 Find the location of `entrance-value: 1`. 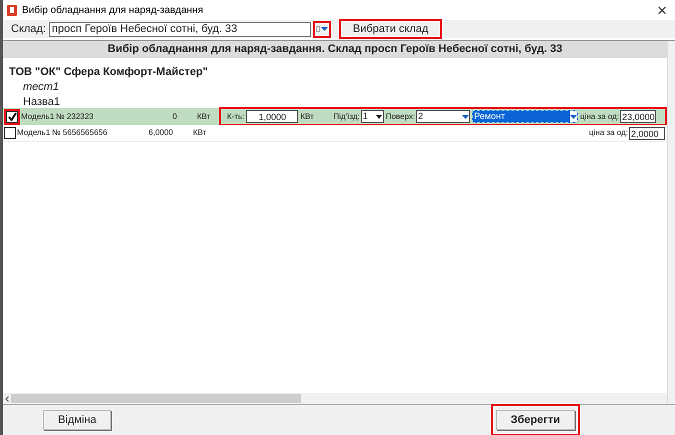

entrance-value: 1 is located at coordinates (365, 116).